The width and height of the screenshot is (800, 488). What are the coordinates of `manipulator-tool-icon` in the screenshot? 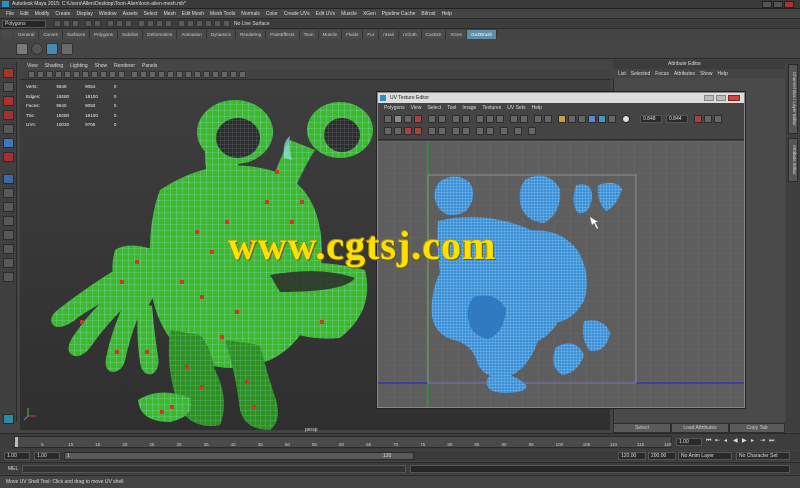 It's located at (8, 157).